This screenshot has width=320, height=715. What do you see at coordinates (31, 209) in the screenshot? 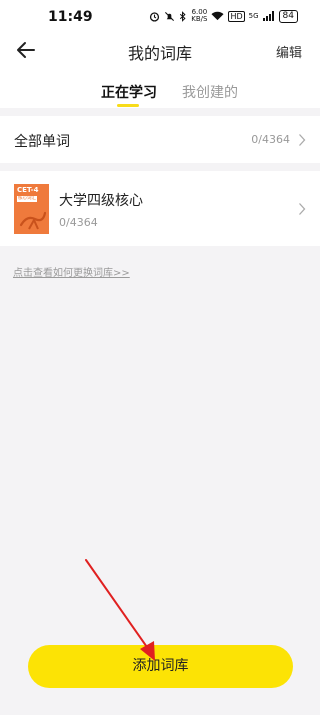
I see `book-cover: CET-4 核心词汇` at bounding box center [31, 209].